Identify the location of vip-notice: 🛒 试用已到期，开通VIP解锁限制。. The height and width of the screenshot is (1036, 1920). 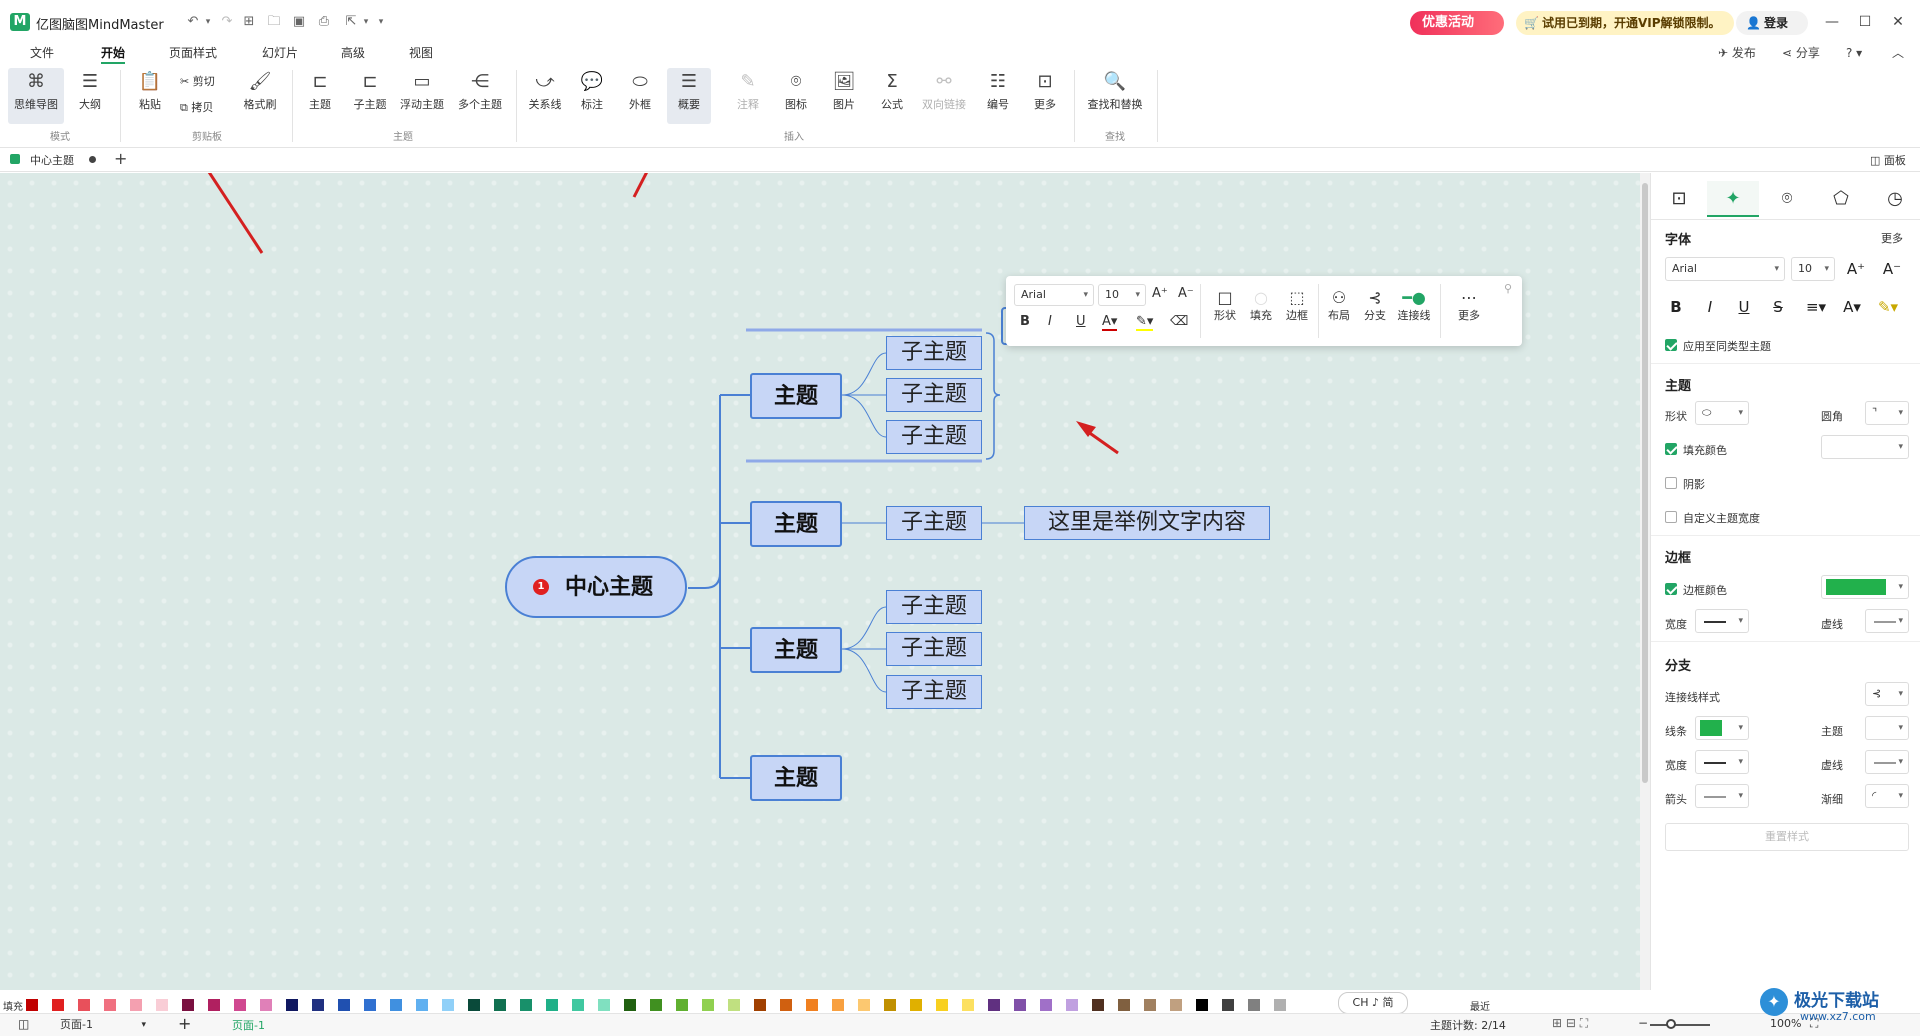
(1625, 23).